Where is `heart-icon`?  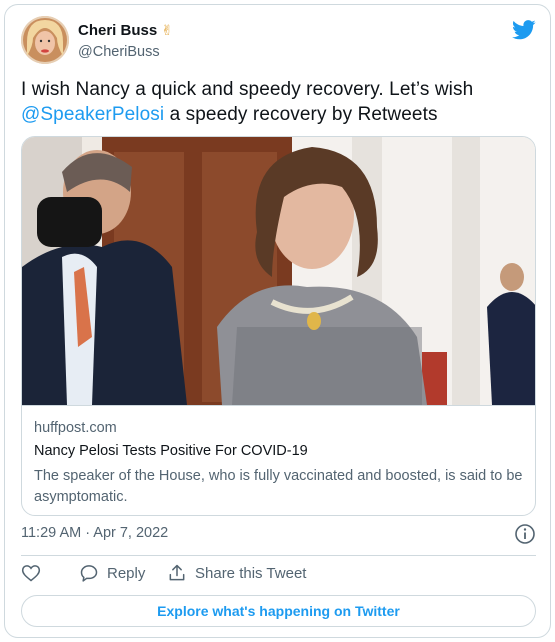 heart-icon is located at coordinates (31, 573).